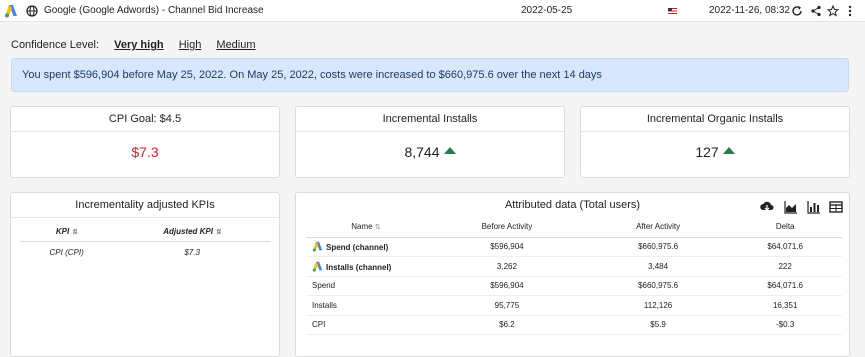 This screenshot has height=357, width=865. I want to click on incremental-installs-title: Incremental Installs, so click(430, 119).